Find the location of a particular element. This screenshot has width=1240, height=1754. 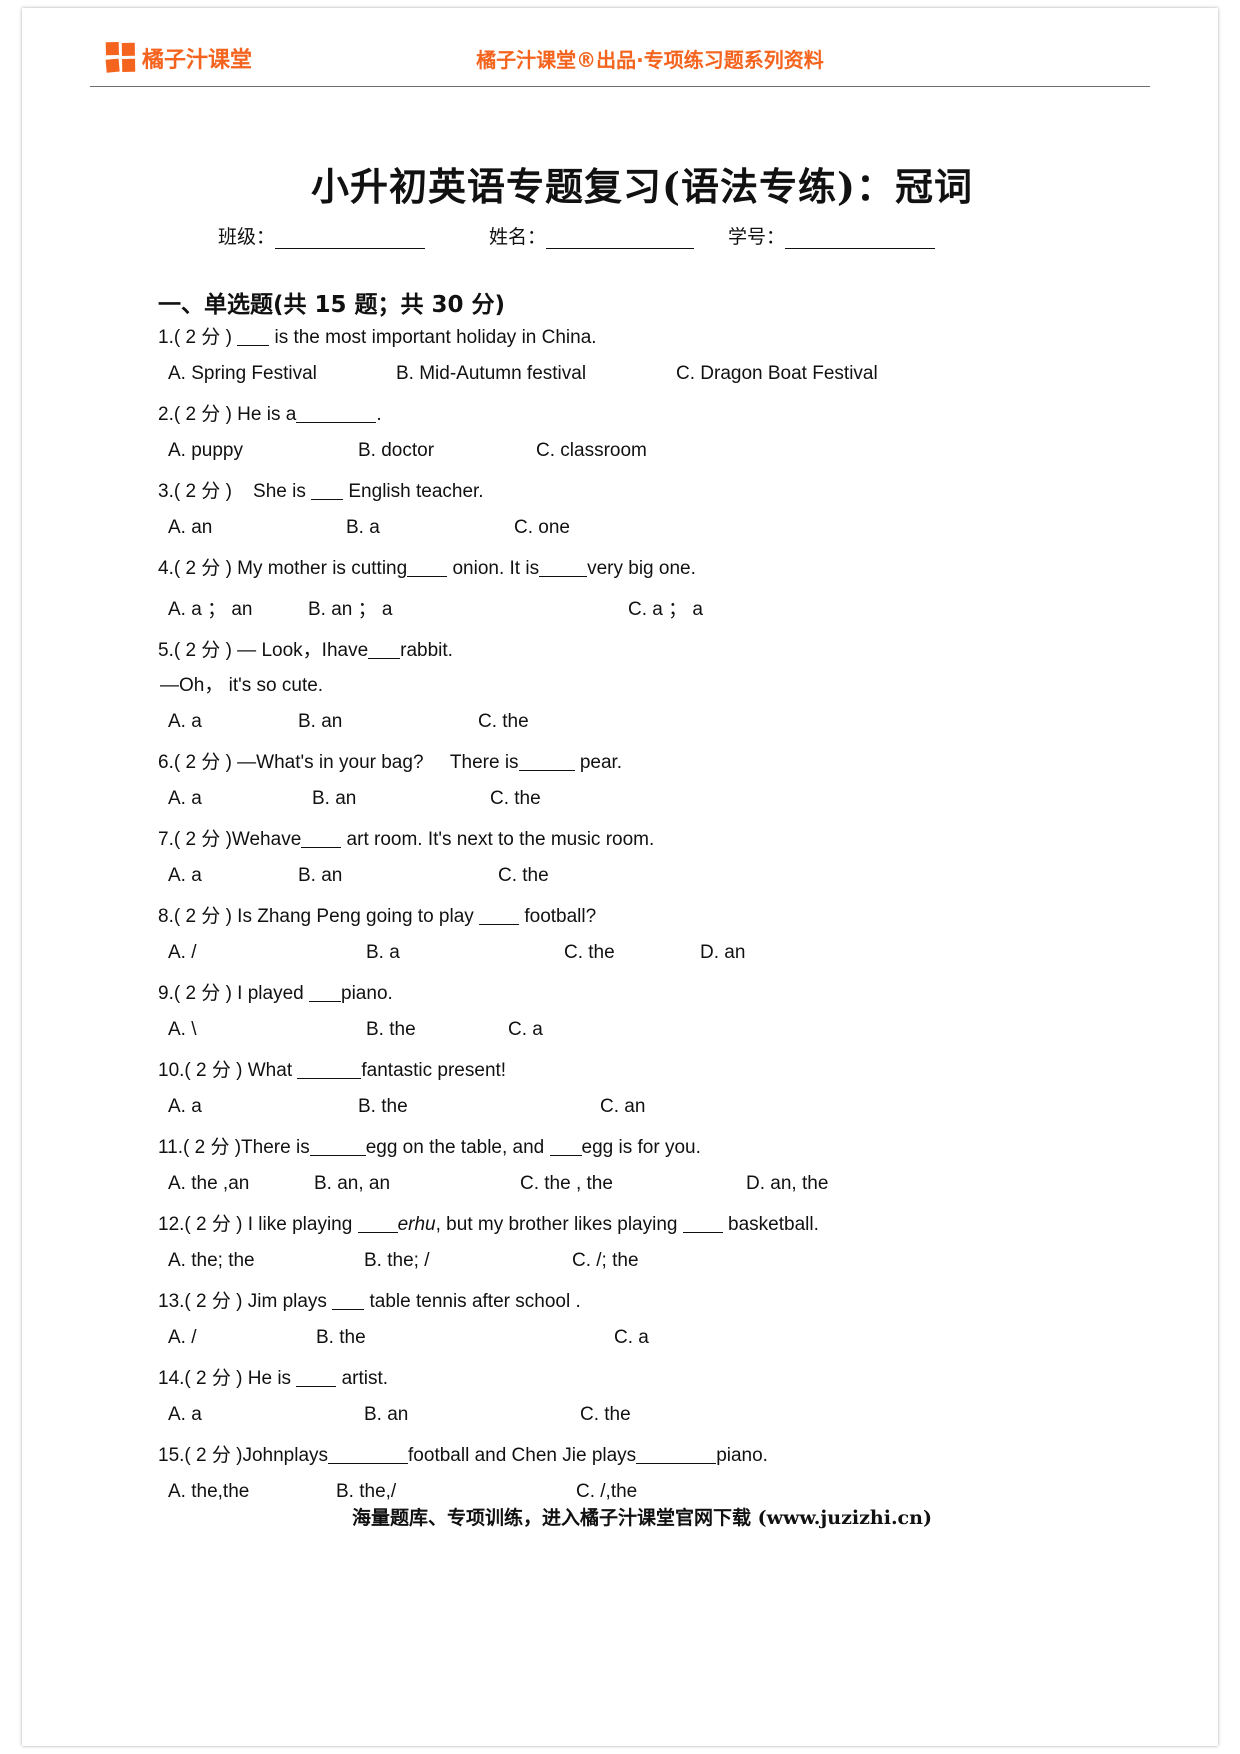

option-row: A. puppy B. doctor C. classroom is located at coordinates (648, 451).